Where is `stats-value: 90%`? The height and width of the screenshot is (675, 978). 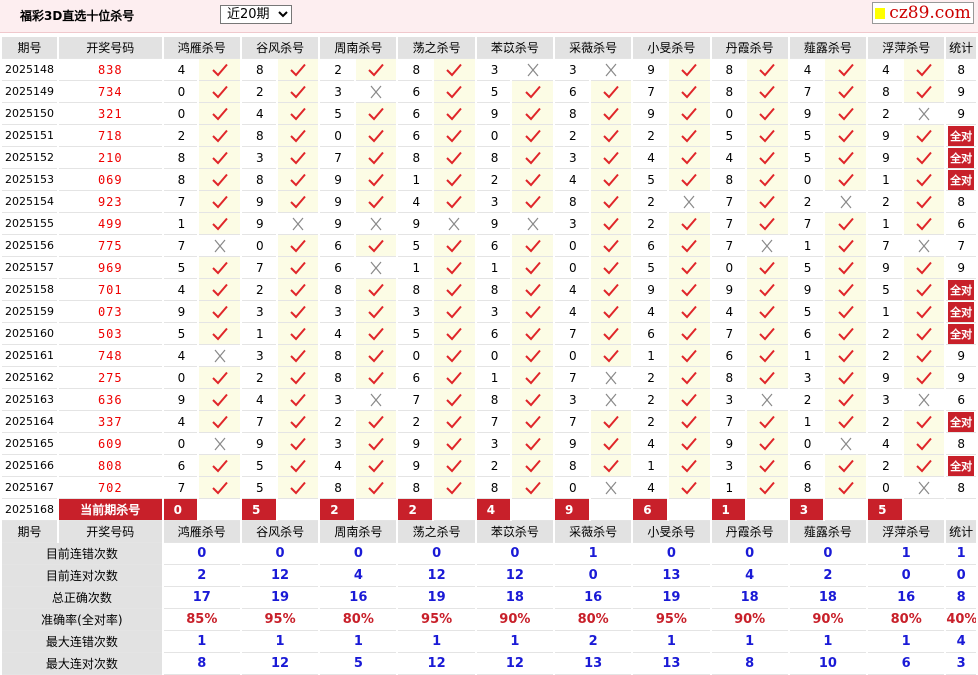
stats-value: 90% is located at coordinates (514, 620).